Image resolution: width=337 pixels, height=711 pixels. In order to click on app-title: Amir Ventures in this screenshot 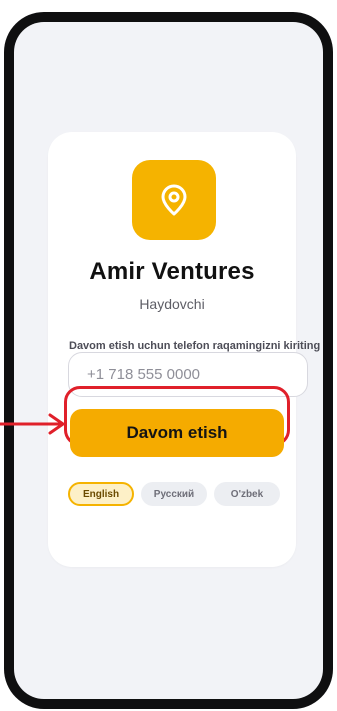, I will do `click(172, 271)`.